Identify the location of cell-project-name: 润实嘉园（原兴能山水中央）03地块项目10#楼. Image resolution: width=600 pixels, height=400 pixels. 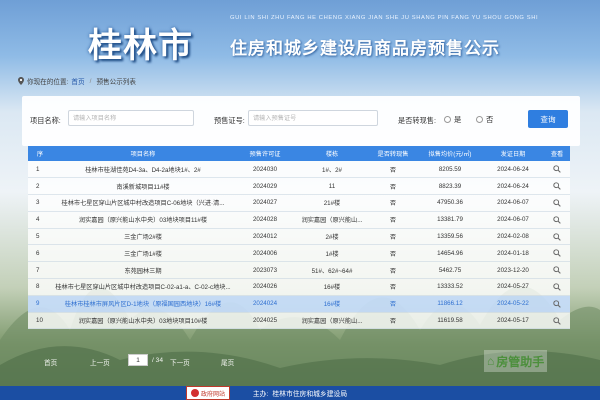
(143, 321).